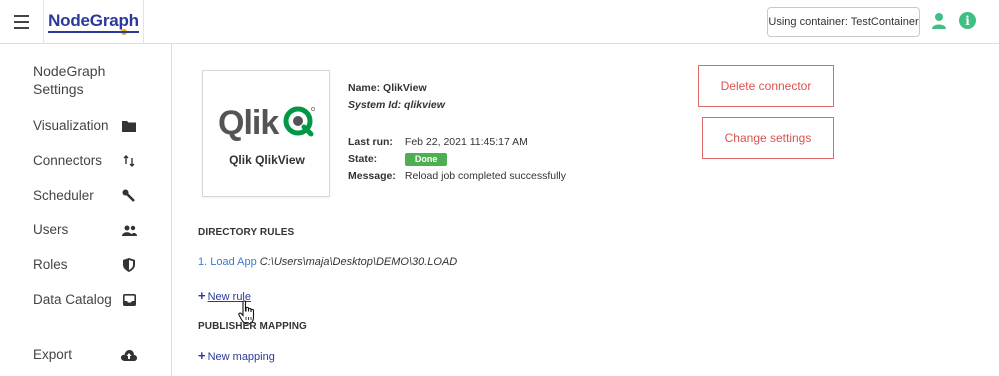  Describe the element at coordinates (768, 138) in the screenshot. I see `change-settings-button: Change settings` at that location.